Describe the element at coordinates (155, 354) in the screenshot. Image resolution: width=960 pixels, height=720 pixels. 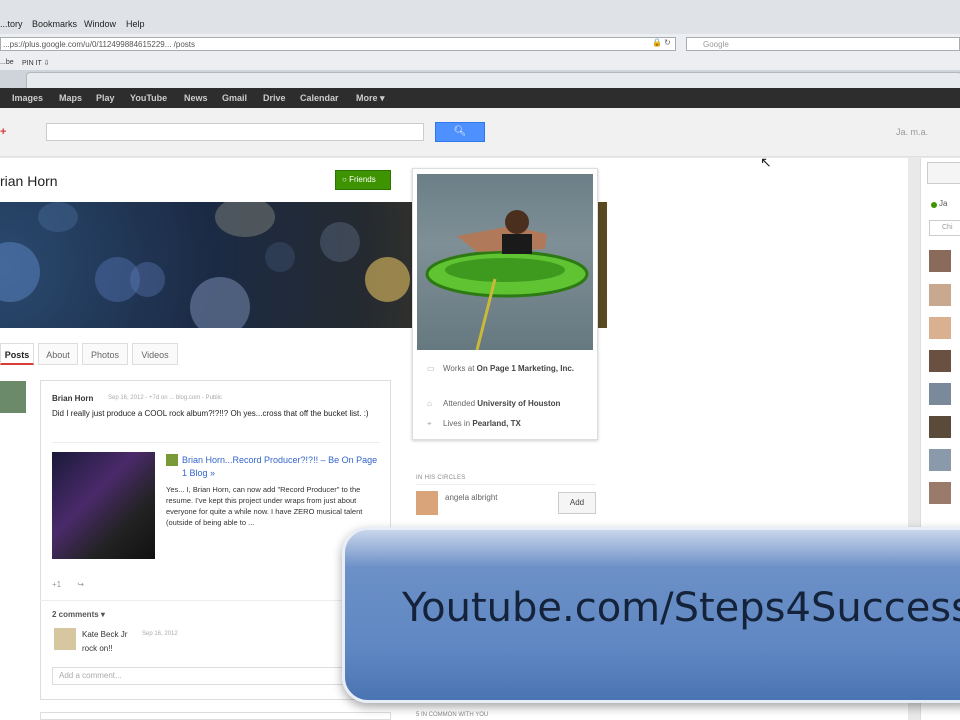
I see `tab-videos: Videos` at that location.